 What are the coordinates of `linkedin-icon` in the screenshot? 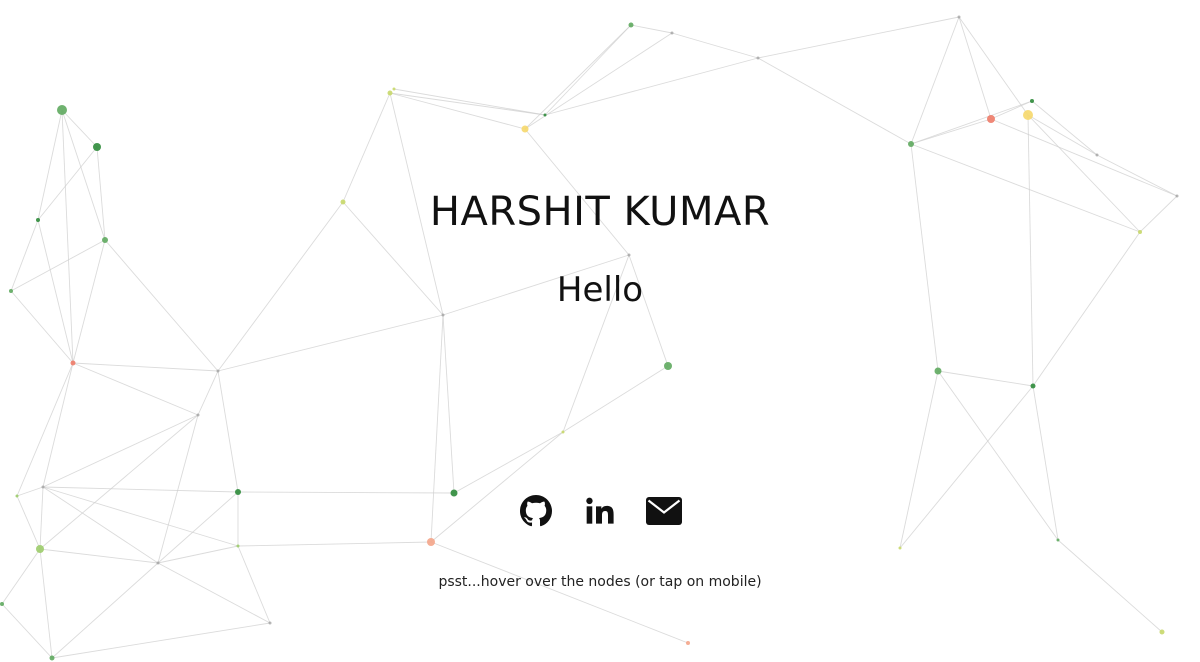 It's located at (600, 510).